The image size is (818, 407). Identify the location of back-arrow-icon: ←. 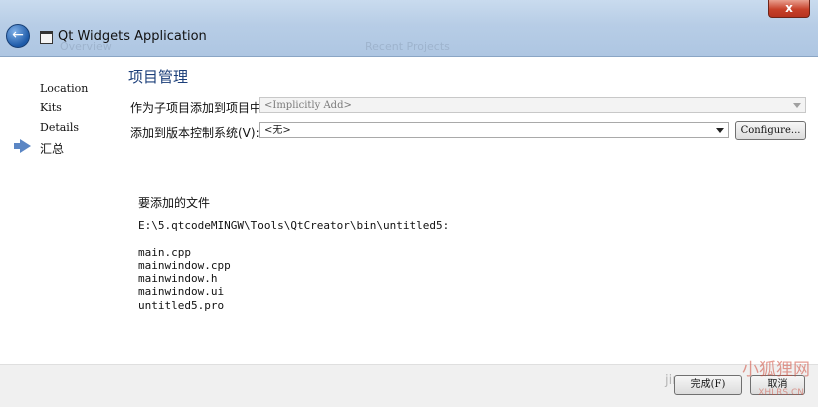
(18, 35).